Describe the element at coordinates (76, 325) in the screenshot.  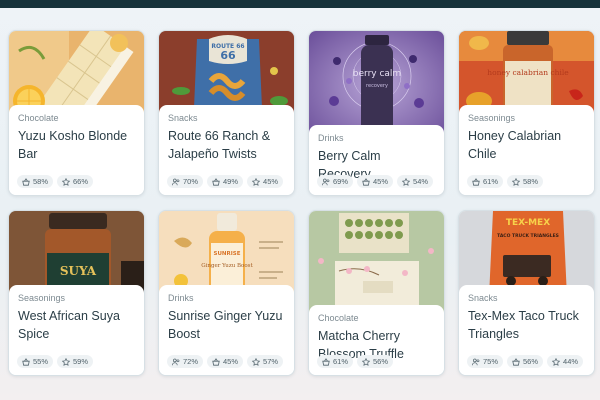
I see `product-title: West African Suya Spice` at that location.